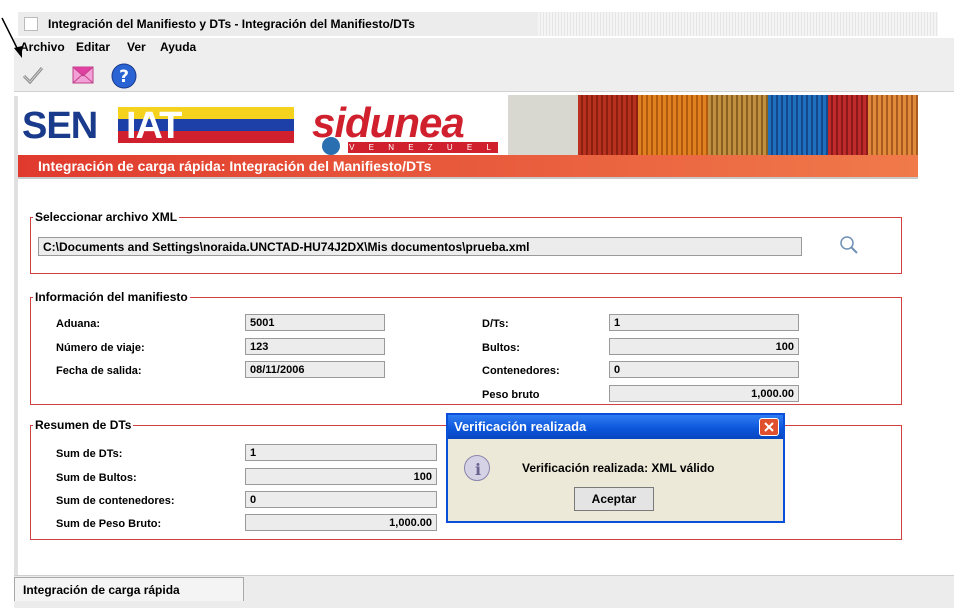  I want to click on sum-dts-field: 1, so click(341, 452).